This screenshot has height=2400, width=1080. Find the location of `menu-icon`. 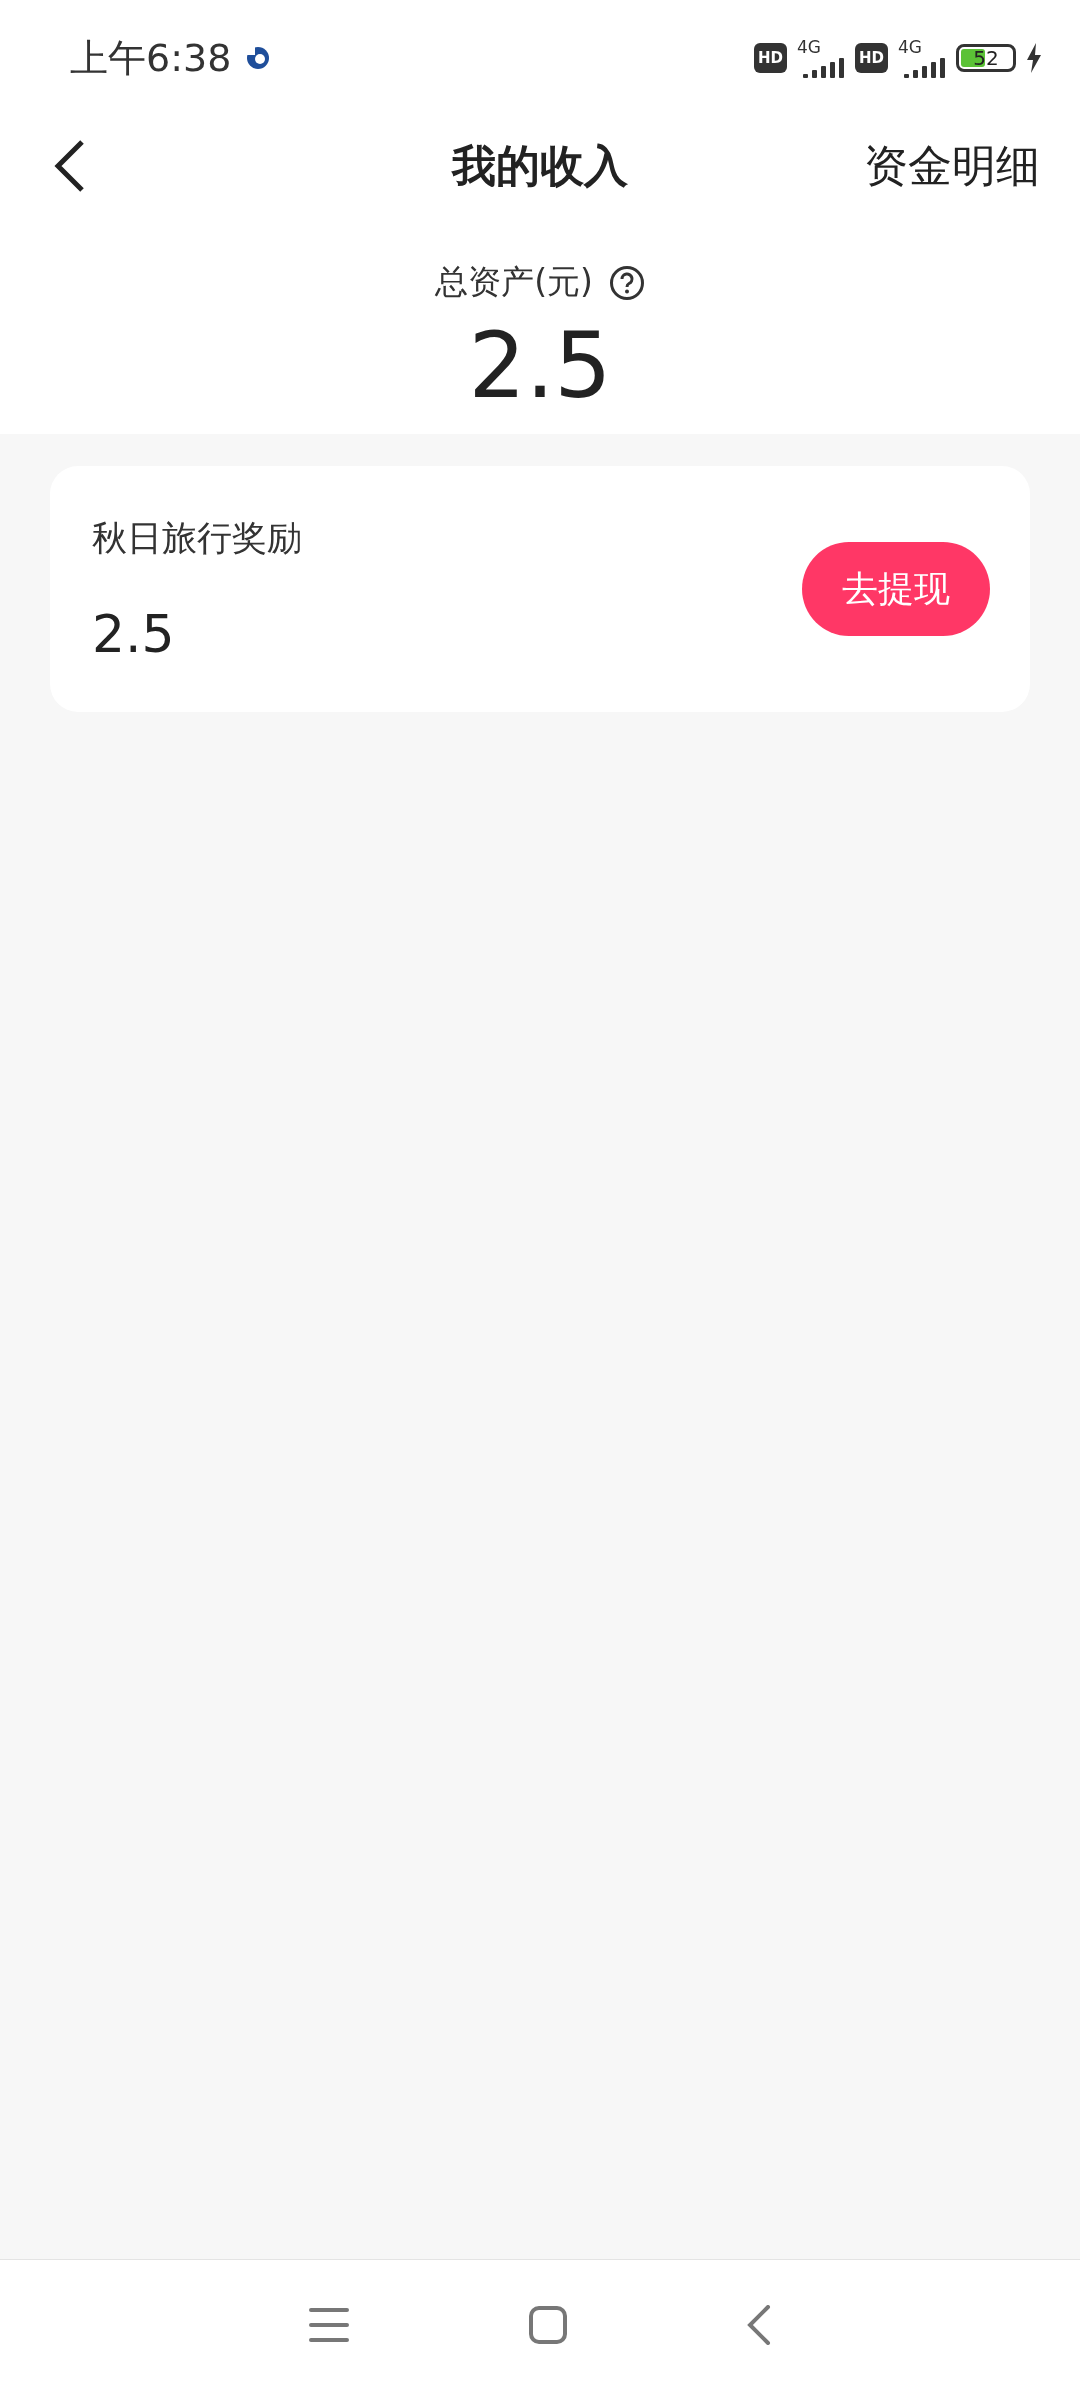

menu-icon is located at coordinates (329, 2325).